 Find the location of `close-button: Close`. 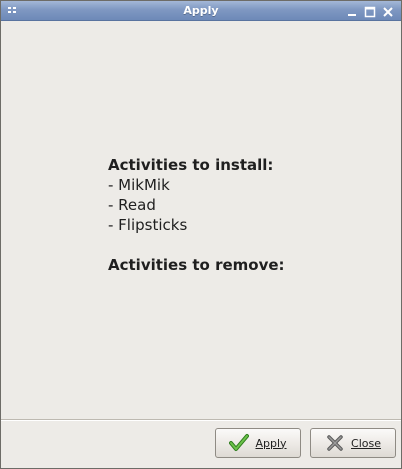

close-button: Close is located at coordinates (353, 443).